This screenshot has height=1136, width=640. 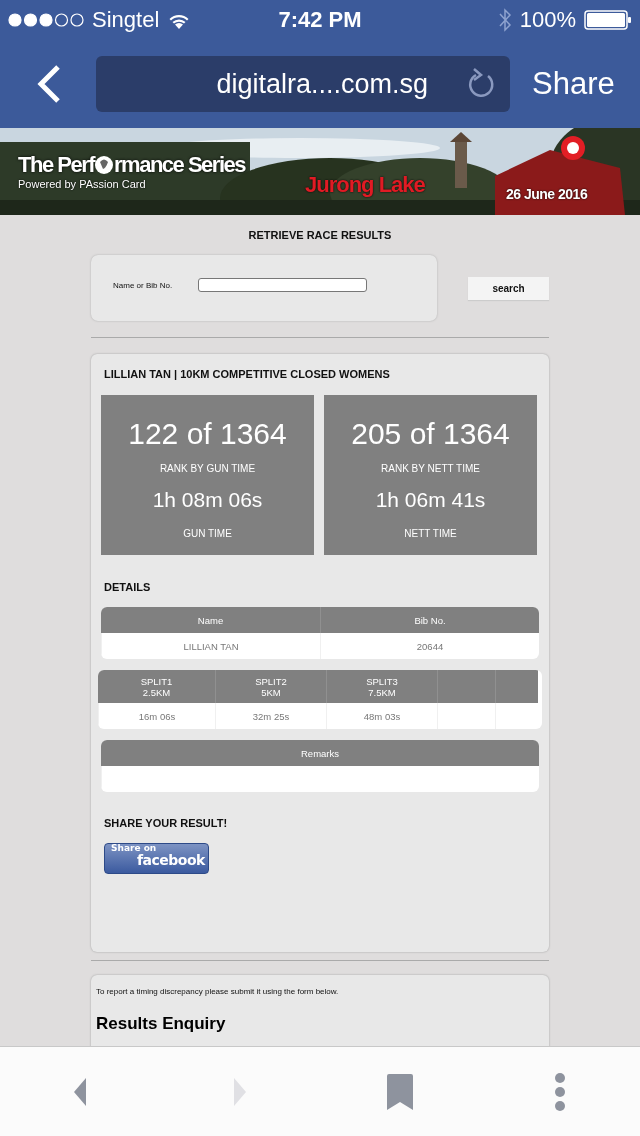 What do you see at coordinates (143, 285) in the screenshot?
I see `field-label: Name or Bib No.` at bounding box center [143, 285].